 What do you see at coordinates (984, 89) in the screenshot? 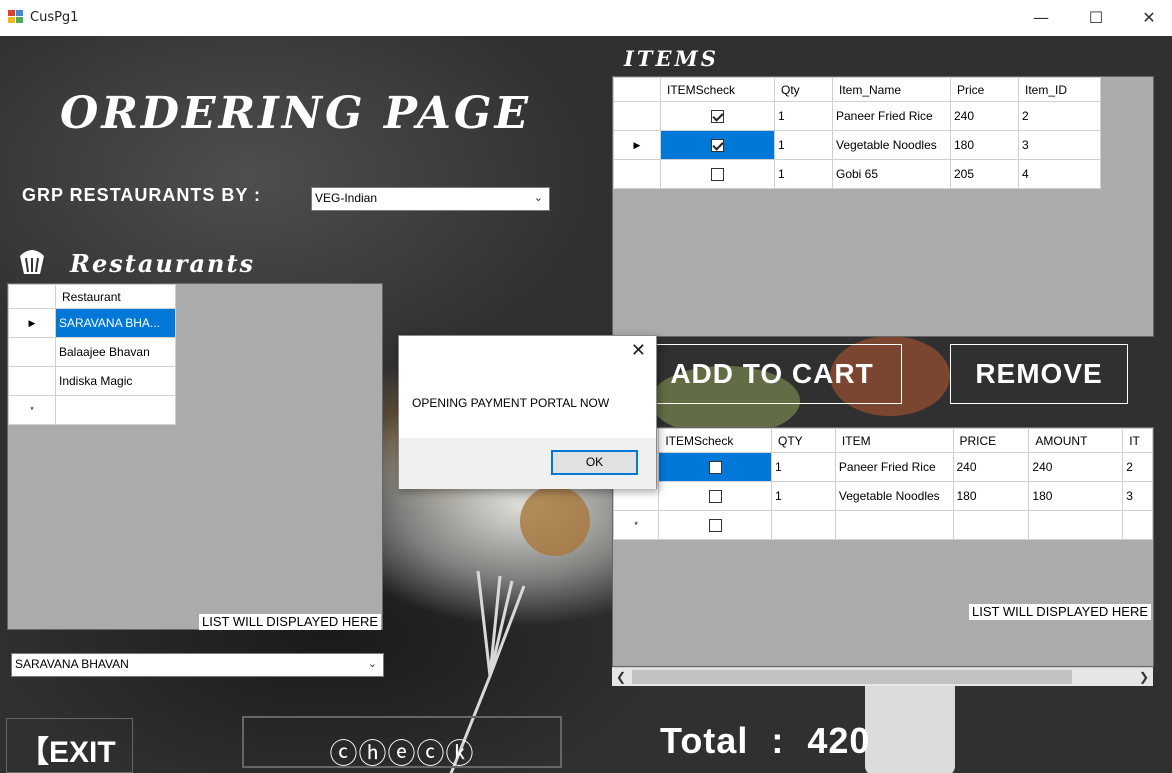
I see `column-header-price: Price` at bounding box center [984, 89].